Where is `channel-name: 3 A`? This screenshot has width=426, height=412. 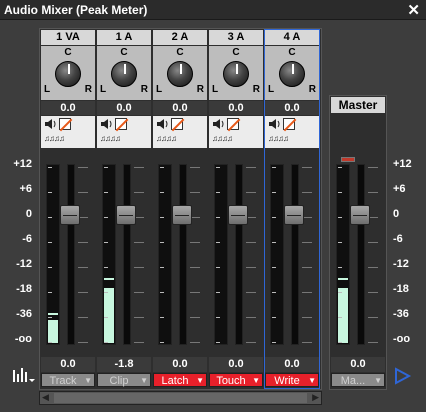
channel-name: 3 A is located at coordinates (236, 37).